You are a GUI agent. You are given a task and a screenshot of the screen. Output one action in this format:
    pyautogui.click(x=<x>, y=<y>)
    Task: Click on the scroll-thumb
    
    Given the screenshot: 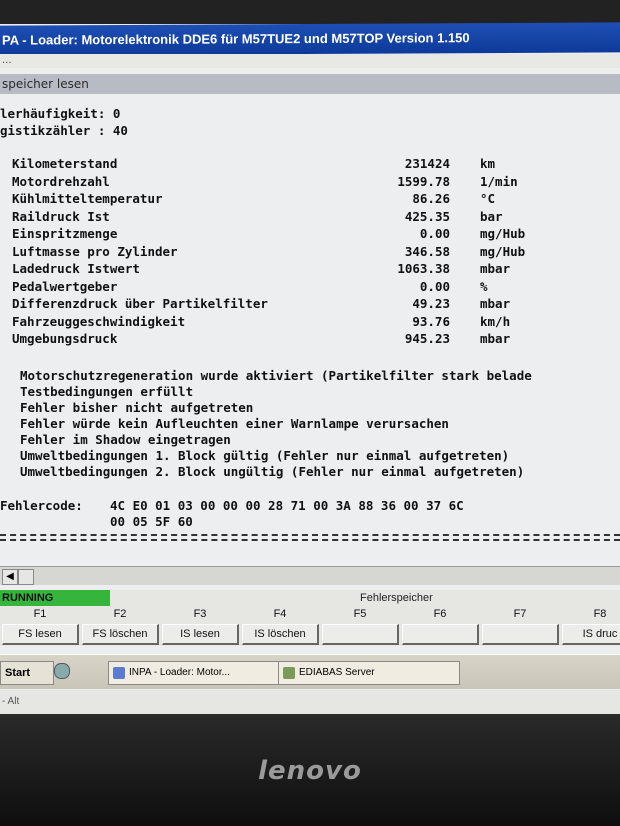 What is the action you would take?
    pyautogui.click(x=26, y=577)
    